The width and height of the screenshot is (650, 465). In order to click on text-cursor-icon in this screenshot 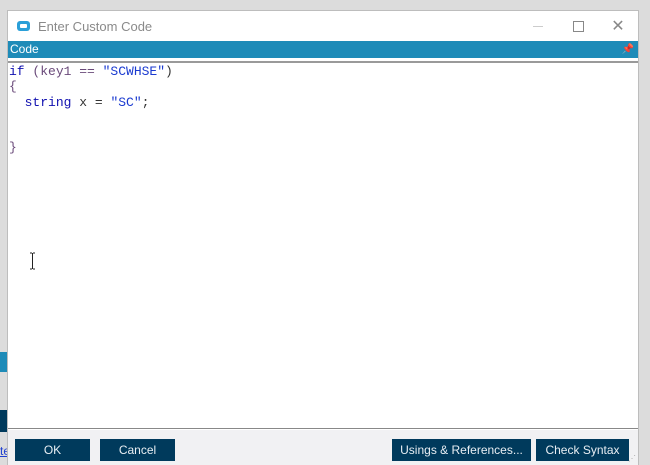, I will do `click(32, 261)`.